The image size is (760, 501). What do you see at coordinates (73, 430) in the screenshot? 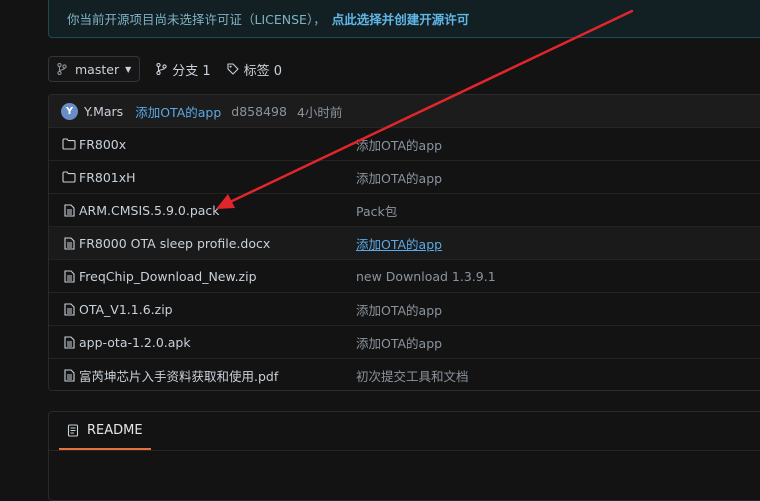
I see `book-icon` at bounding box center [73, 430].